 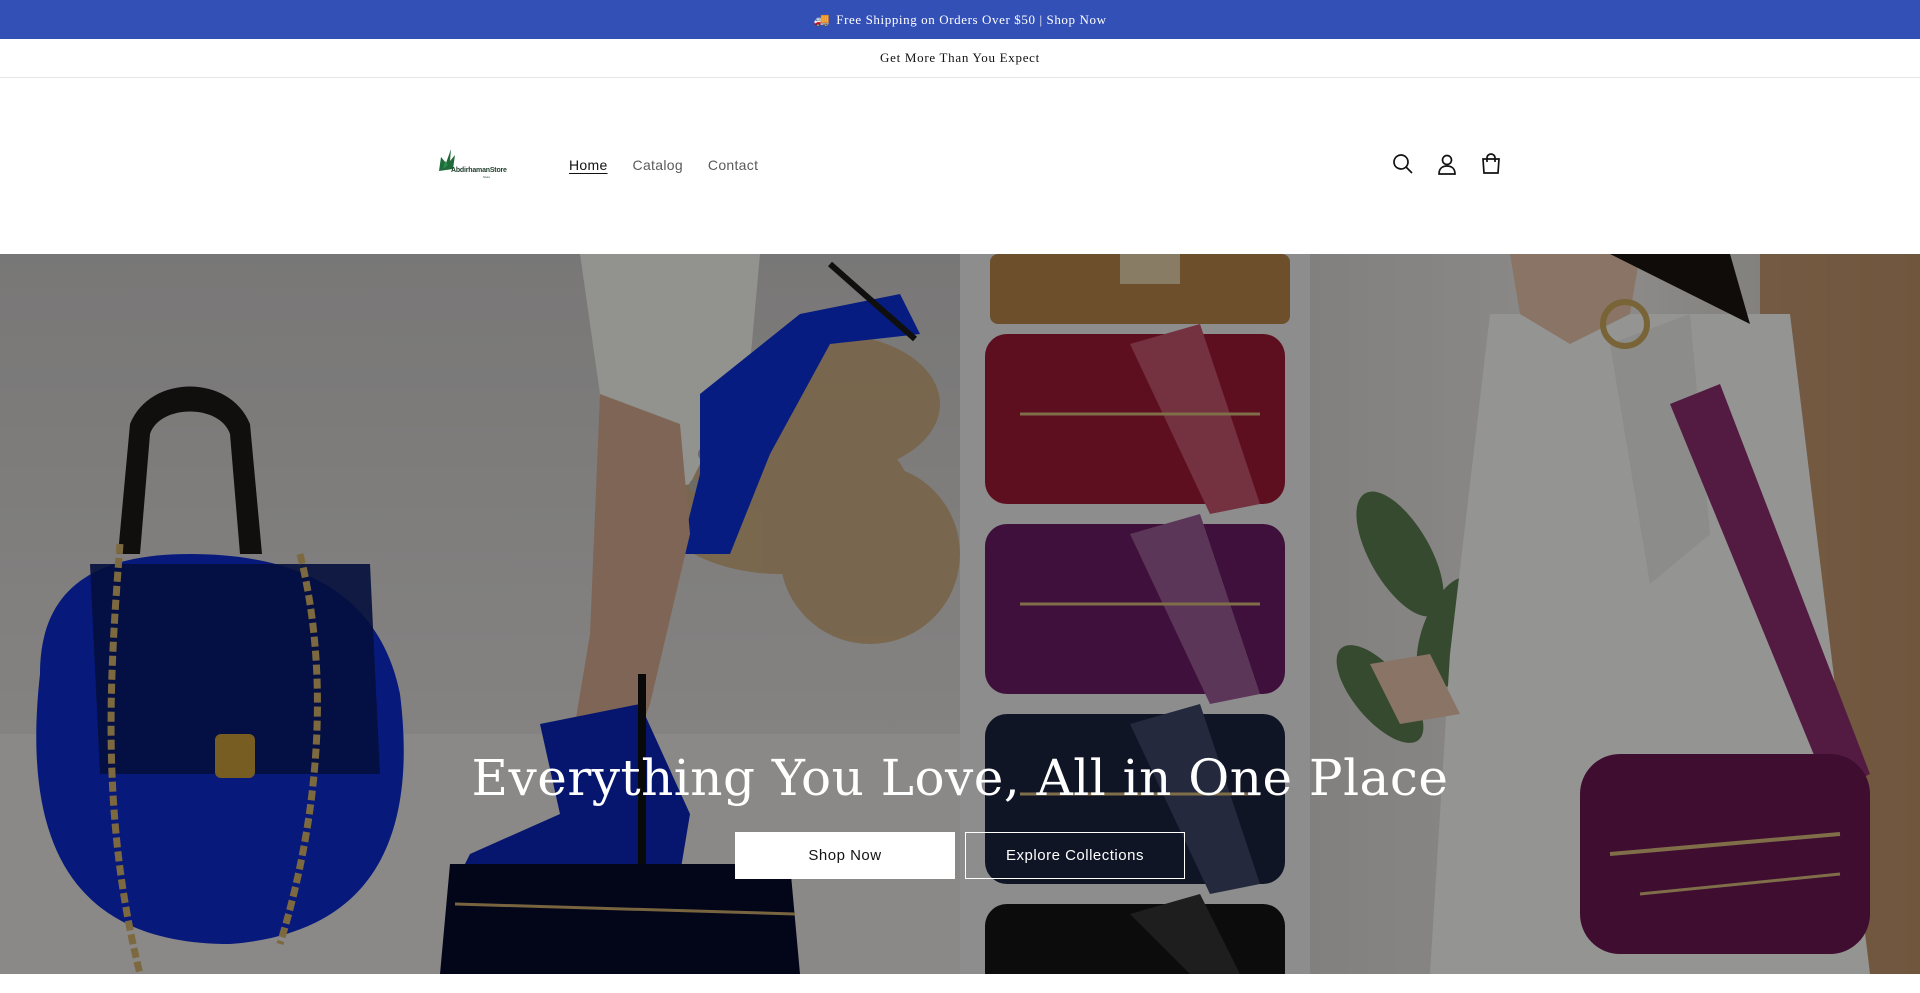 What do you see at coordinates (960, 855) in the screenshot?
I see `hero-buttons: Shop Now Explore Collections` at bounding box center [960, 855].